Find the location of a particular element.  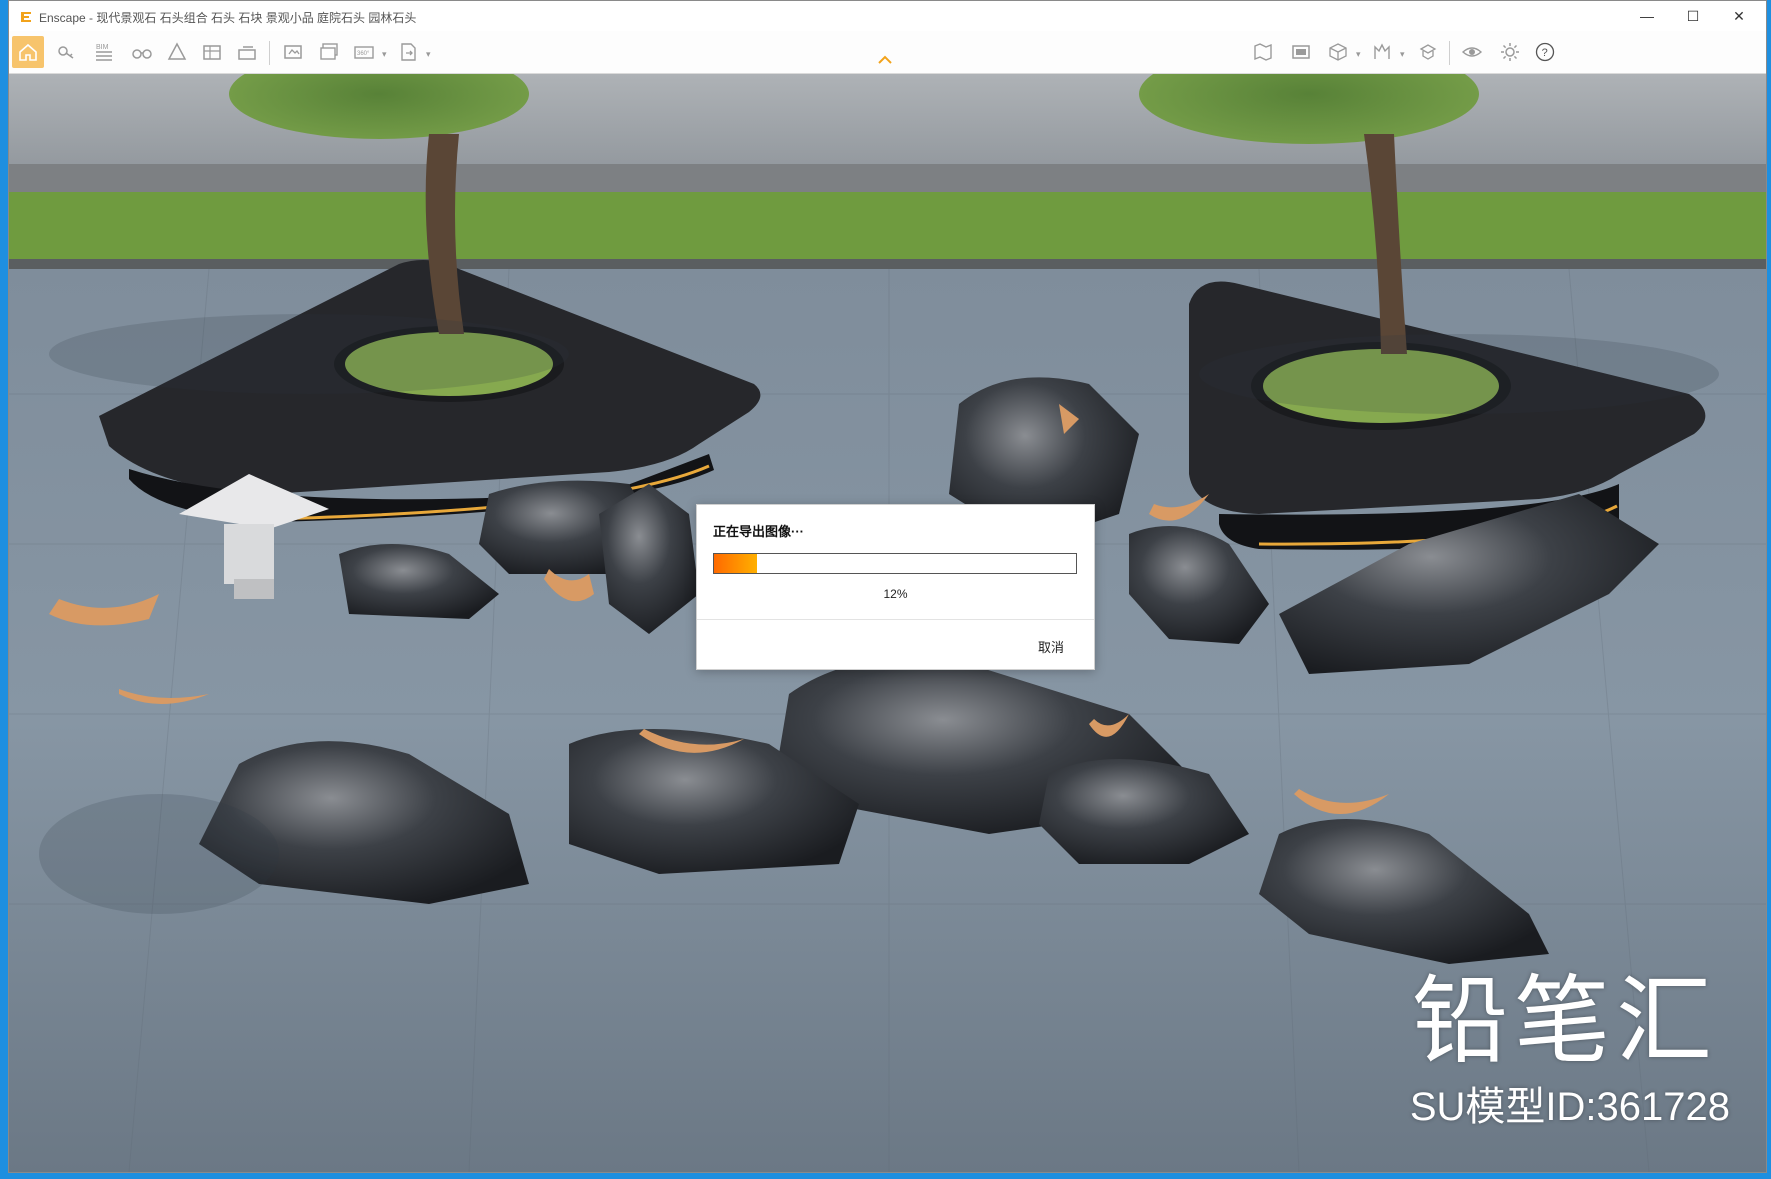

material-icon is located at coordinates (212, 52).